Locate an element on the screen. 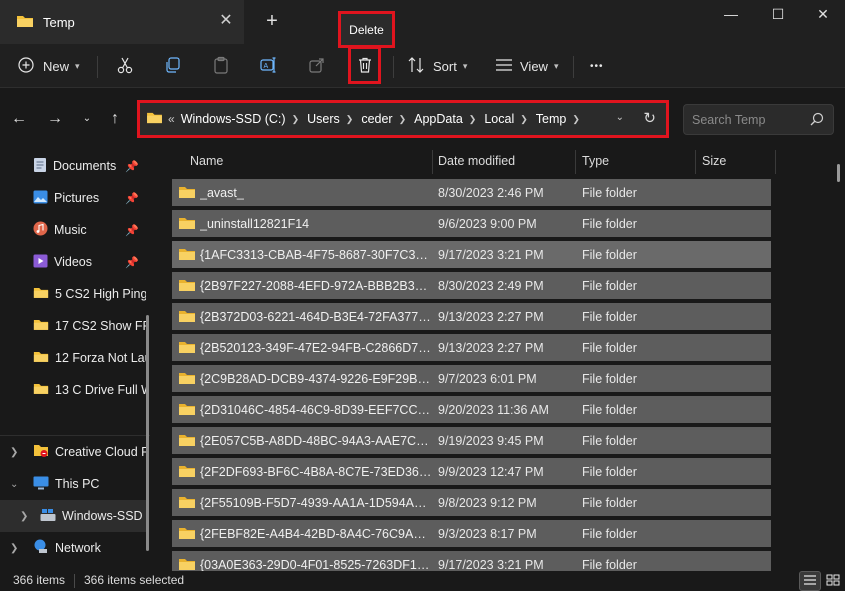  breadcrumb-local: Local is located at coordinates (499, 119).